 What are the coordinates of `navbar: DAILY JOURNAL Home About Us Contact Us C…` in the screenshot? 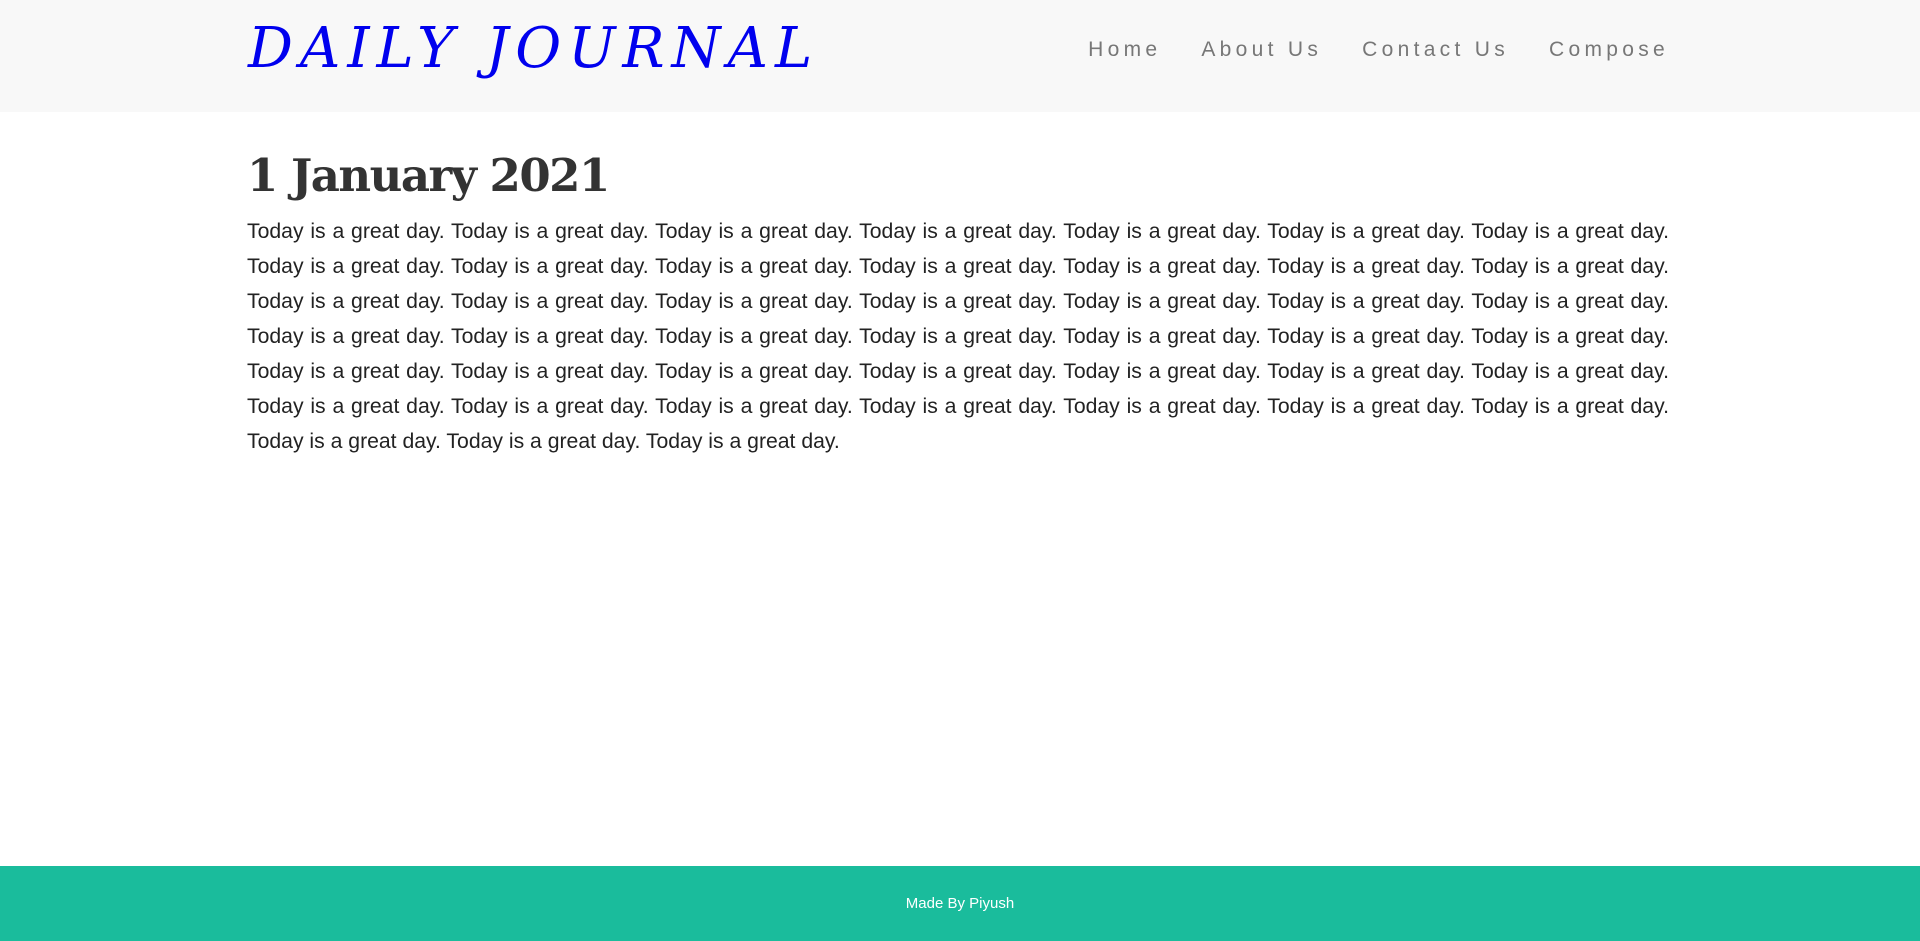 It's located at (960, 56).